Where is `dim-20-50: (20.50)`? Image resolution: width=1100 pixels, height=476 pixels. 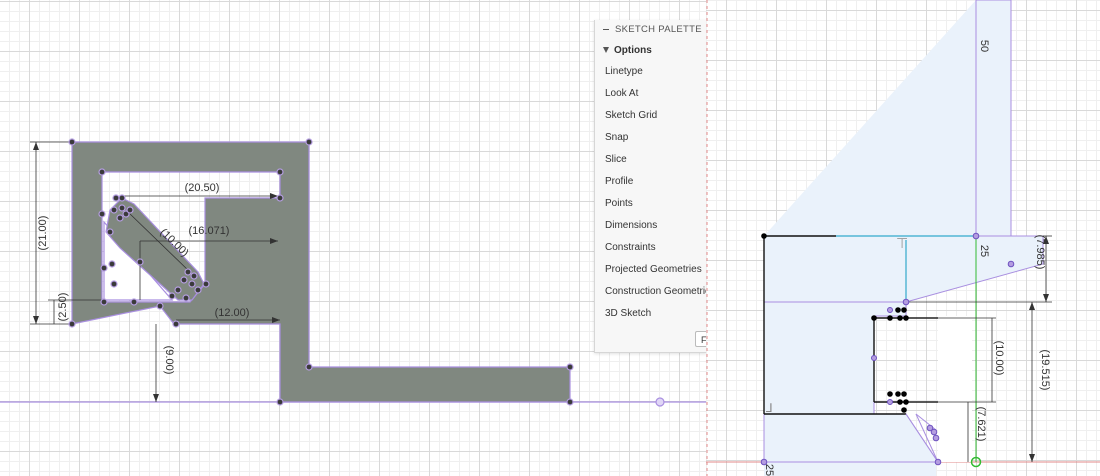
dim-20-50: (20.50) is located at coordinates (202, 188).